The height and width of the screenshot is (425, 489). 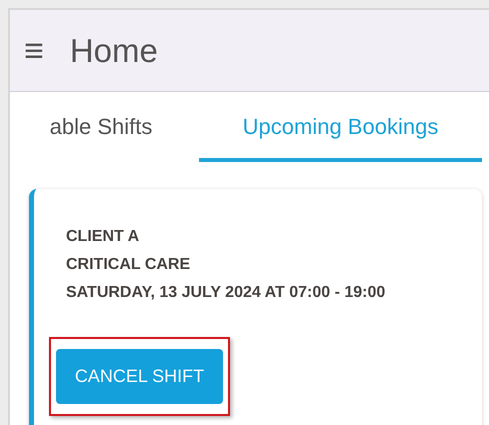 What do you see at coordinates (104, 127) in the screenshot?
I see `tab: able Shifts` at bounding box center [104, 127].